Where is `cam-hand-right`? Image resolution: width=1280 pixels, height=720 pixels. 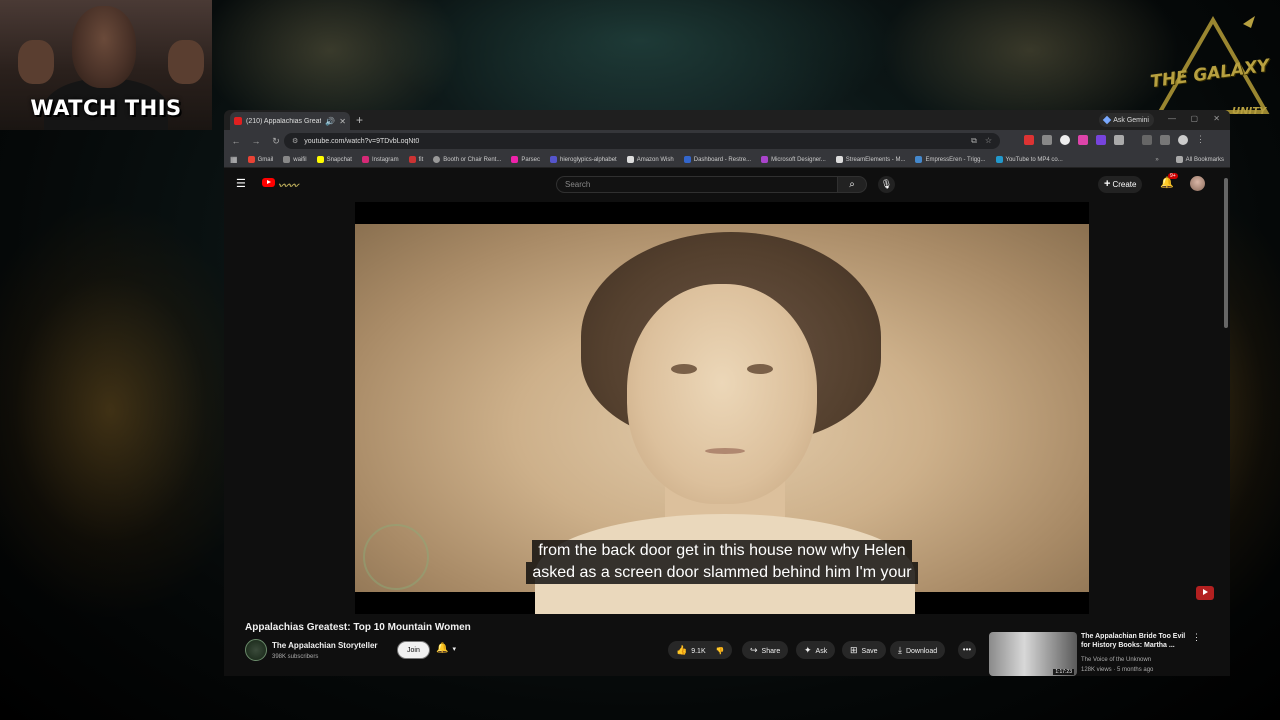 cam-hand-right is located at coordinates (186, 62).